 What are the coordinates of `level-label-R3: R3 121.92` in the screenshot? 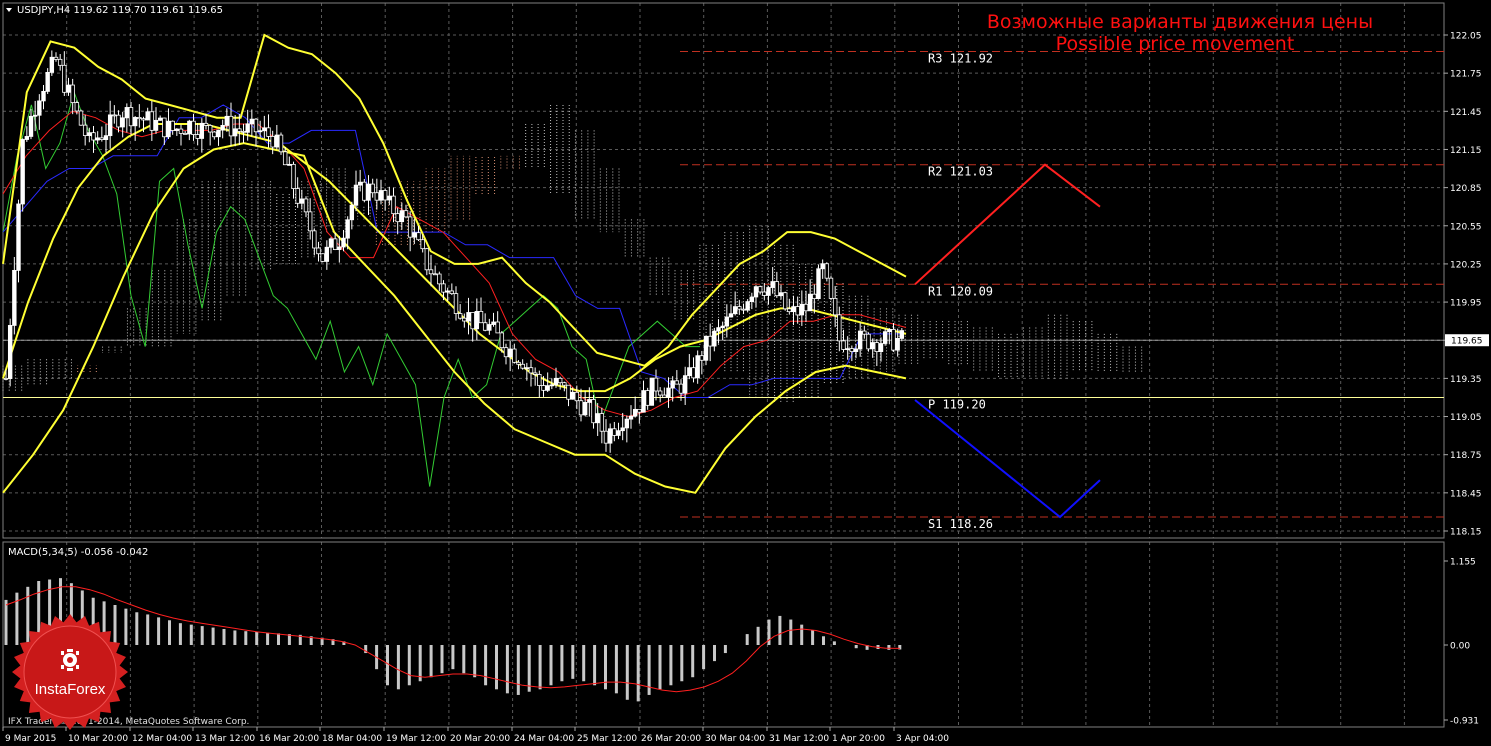 It's located at (960, 59).